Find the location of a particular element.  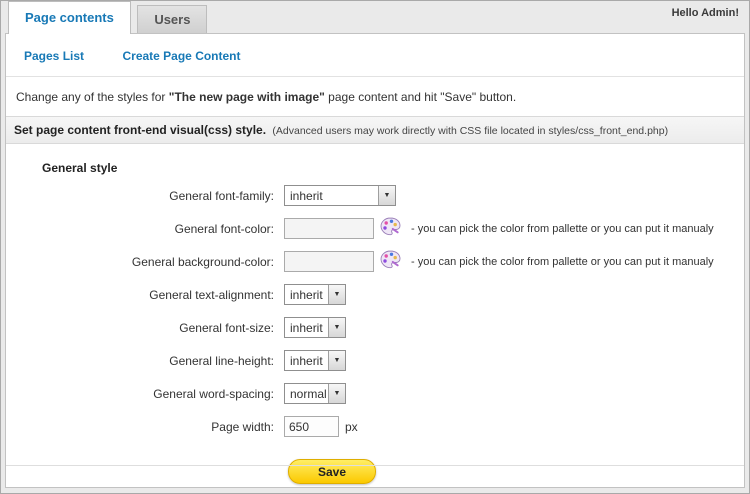

sub-navigation: Pages List Create Page Content is located at coordinates (375, 55).